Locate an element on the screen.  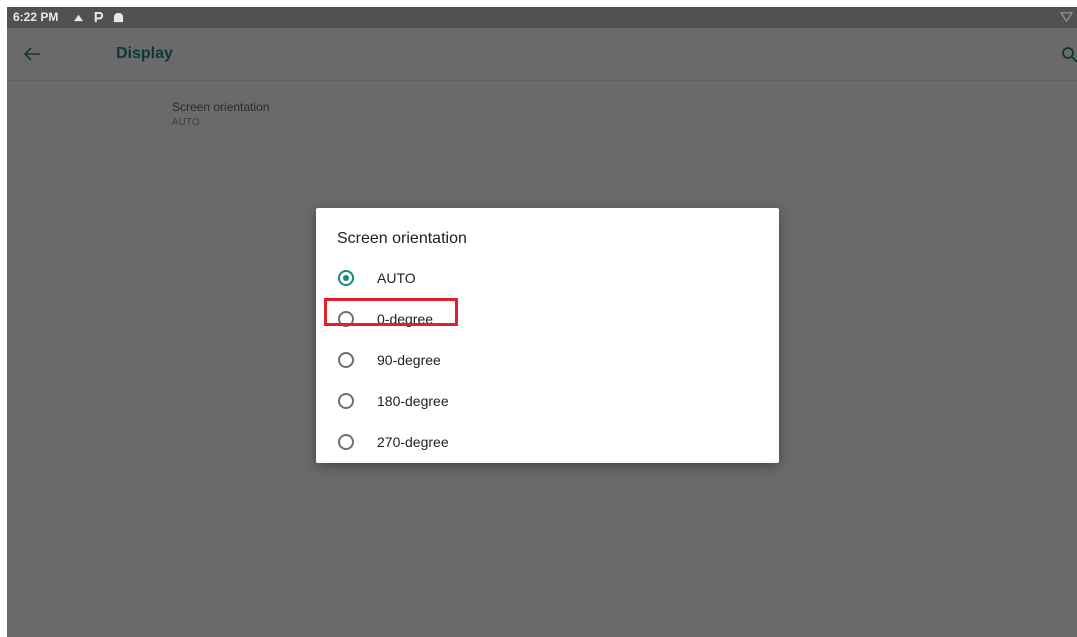
option-90-degree: 90-degree is located at coordinates (476, 361).